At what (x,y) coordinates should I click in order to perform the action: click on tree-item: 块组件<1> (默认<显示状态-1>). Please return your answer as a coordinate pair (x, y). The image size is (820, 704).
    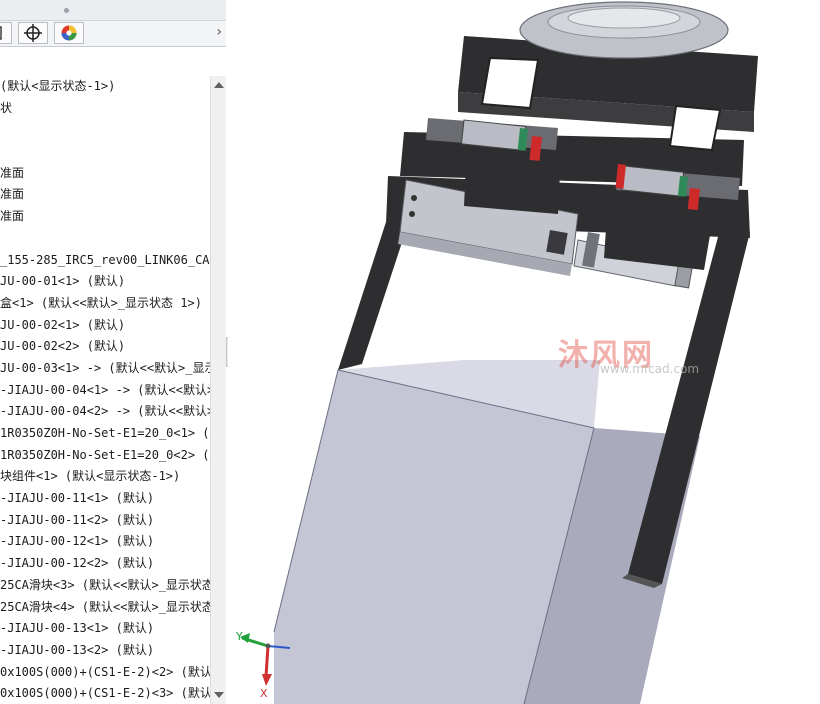
    Looking at the image, I should click on (105, 477).